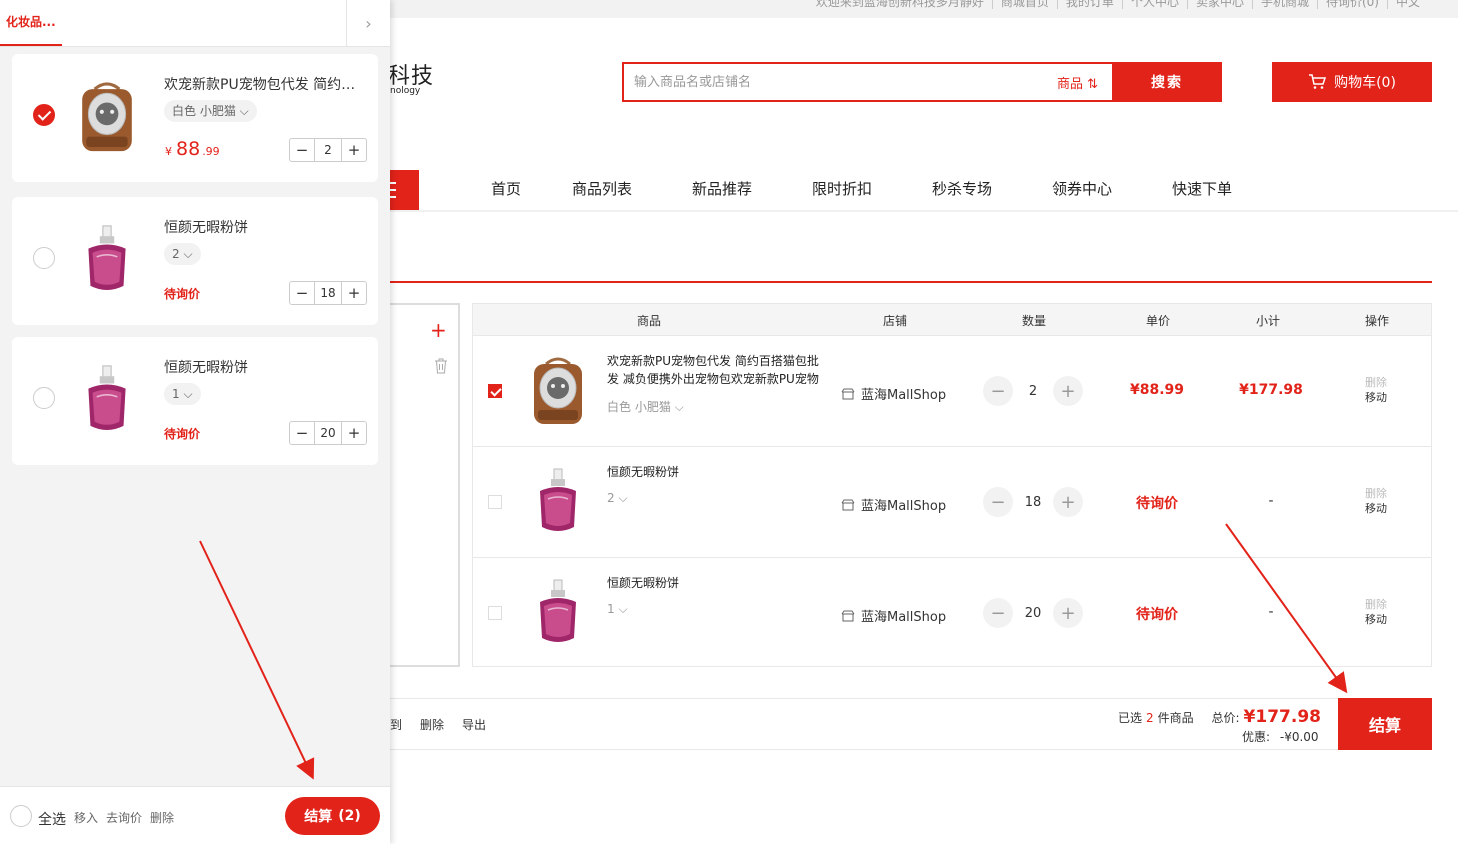 This screenshot has height=844, width=1458. What do you see at coordinates (1157, 390) in the screenshot?
I see `unit-price: ¥88.99` at bounding box center [1157, 390].